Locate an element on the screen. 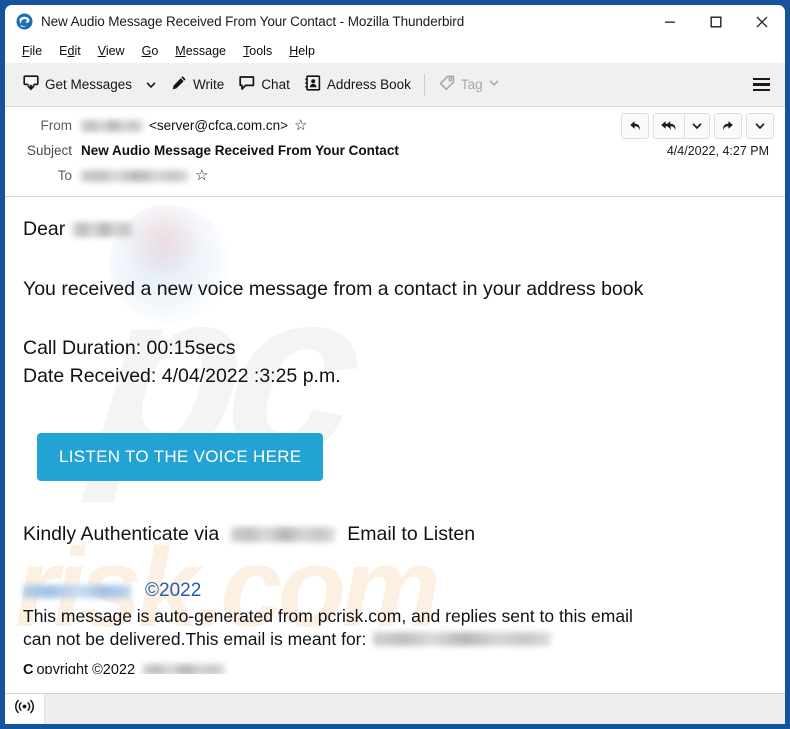  address-book-label: Address Book is located at coordinates (368, 84).